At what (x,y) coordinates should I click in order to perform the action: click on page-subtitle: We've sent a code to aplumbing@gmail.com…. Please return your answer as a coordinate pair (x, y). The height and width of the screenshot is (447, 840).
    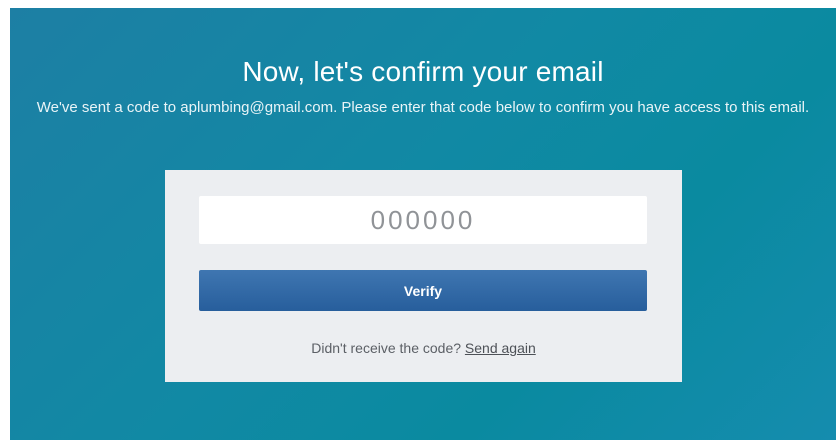
    Looking at the image, I should click on (423, 107).